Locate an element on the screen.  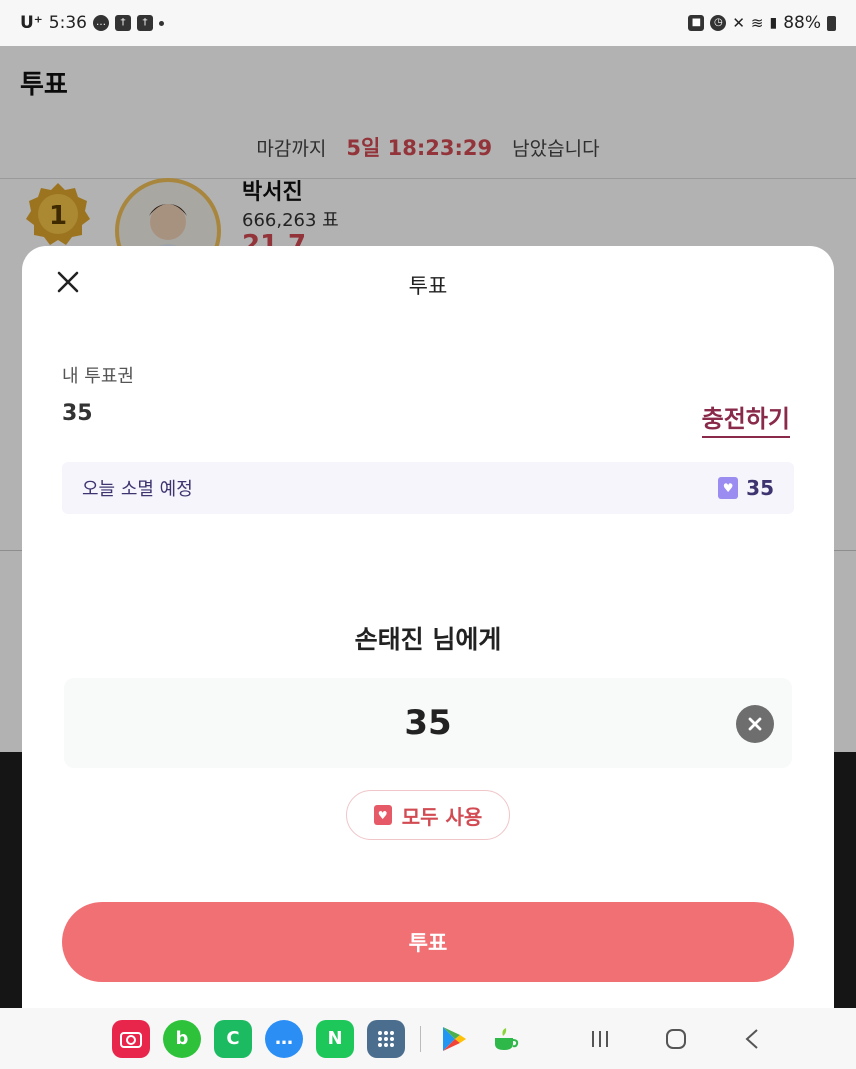
back-icon is located at coordinates (751, 1038).